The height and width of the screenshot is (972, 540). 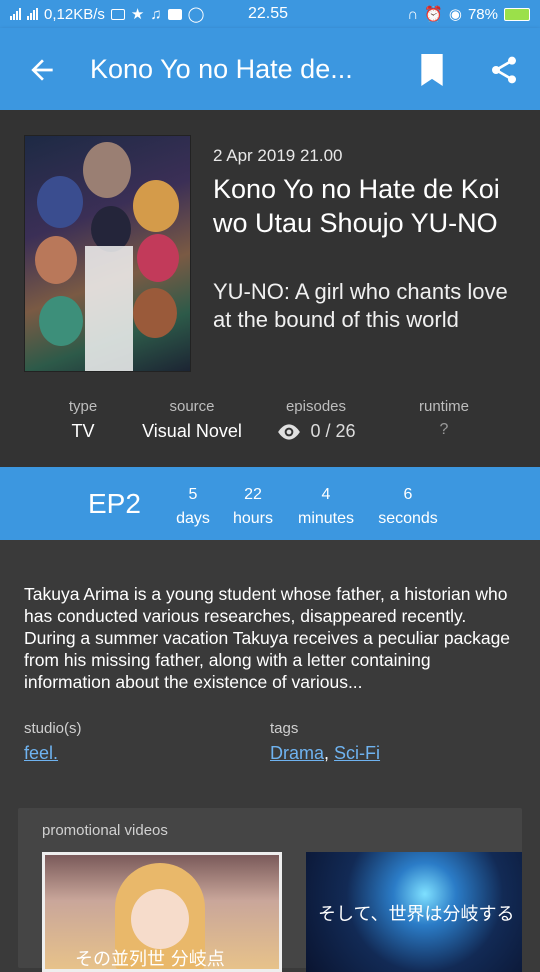 I want to click on type-value: TV, so click(x=83, y=431).